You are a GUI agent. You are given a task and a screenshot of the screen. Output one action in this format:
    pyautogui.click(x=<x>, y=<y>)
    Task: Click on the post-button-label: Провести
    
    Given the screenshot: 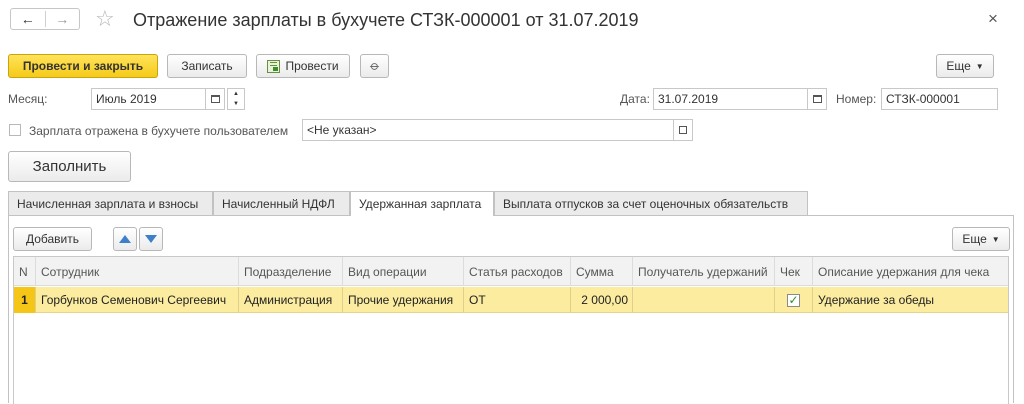 What is the action you would take?
    pyautogui.click(x=312, y=66)
    